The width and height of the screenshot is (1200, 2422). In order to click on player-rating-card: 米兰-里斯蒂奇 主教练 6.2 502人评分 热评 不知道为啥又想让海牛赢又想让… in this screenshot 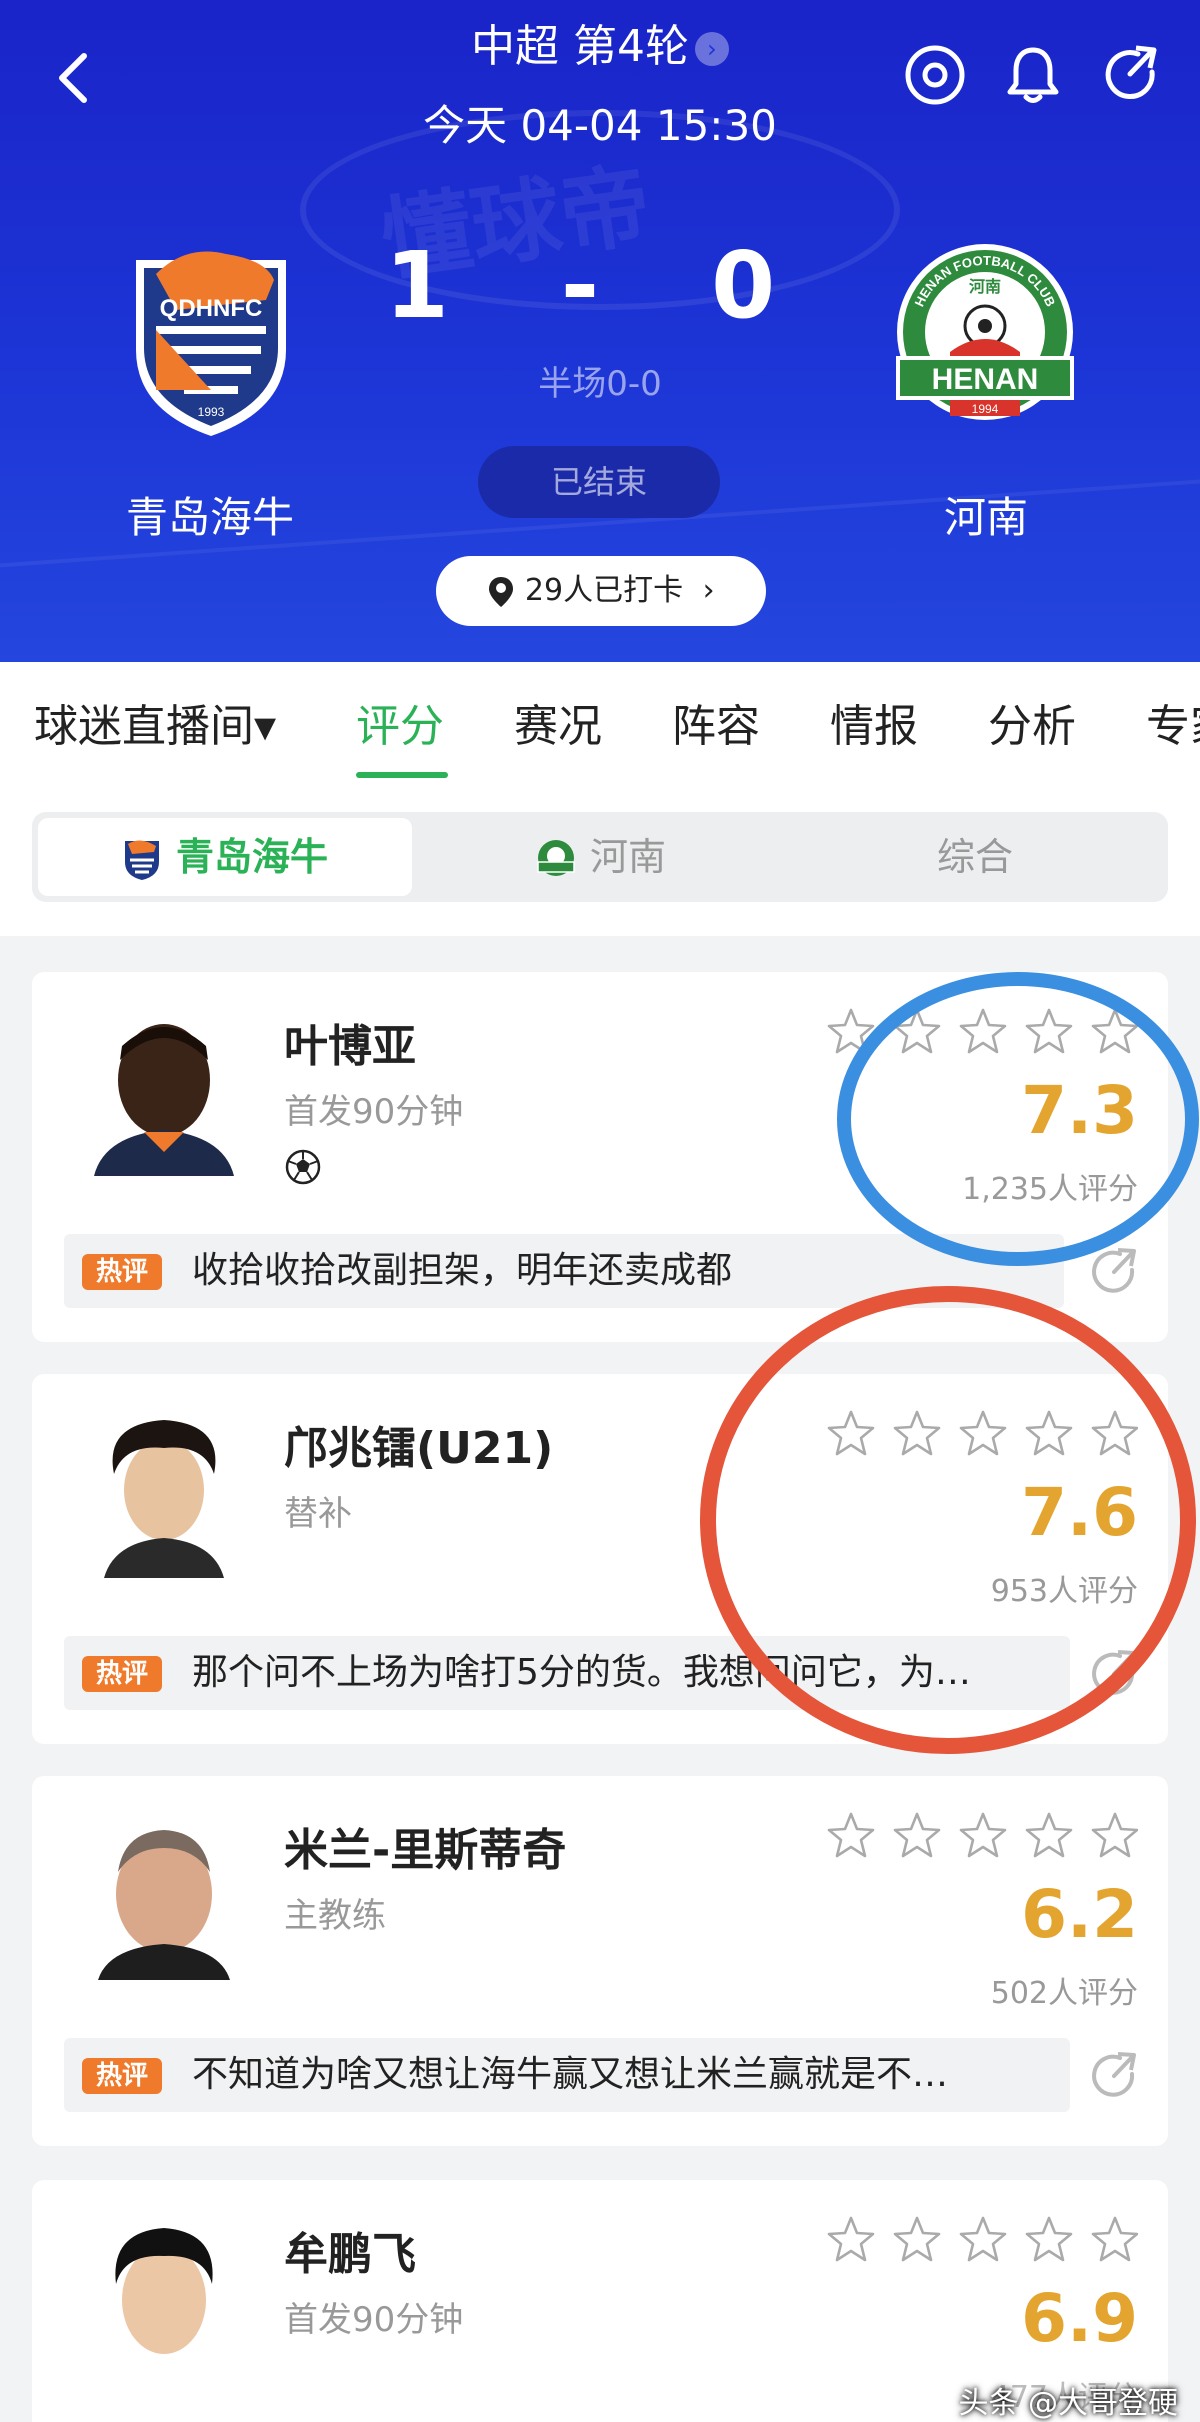, I will do `click(600, 1961)`.